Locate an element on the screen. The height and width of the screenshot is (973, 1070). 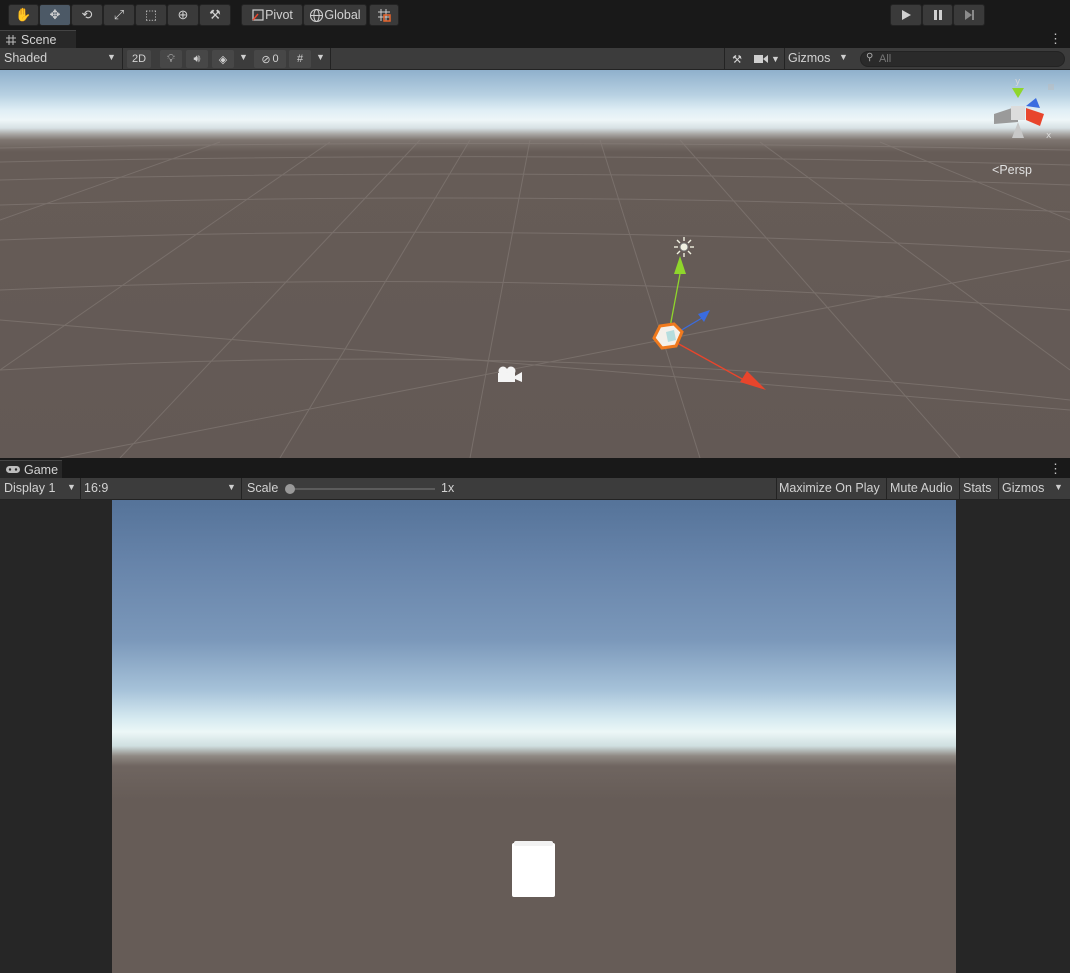
game-tab-bar: Game ⋮ is located at coordinates (535, 469).